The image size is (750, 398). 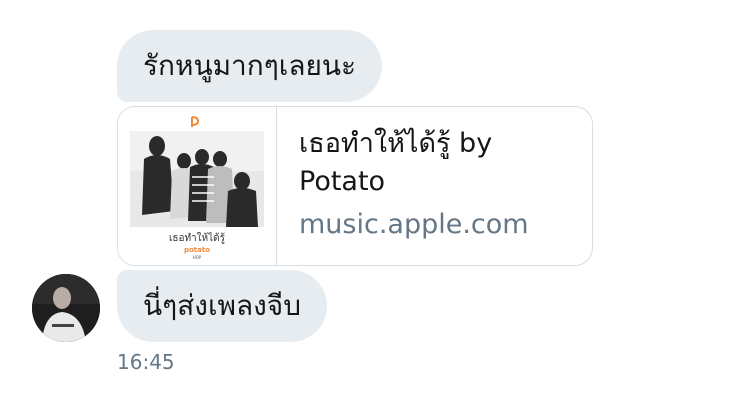 What do you see at coordinates (396, 162) in the screenshot?
I see `card-title: เธอทำให้ได้รู้ by Potato` at bounding box center [396, 162].